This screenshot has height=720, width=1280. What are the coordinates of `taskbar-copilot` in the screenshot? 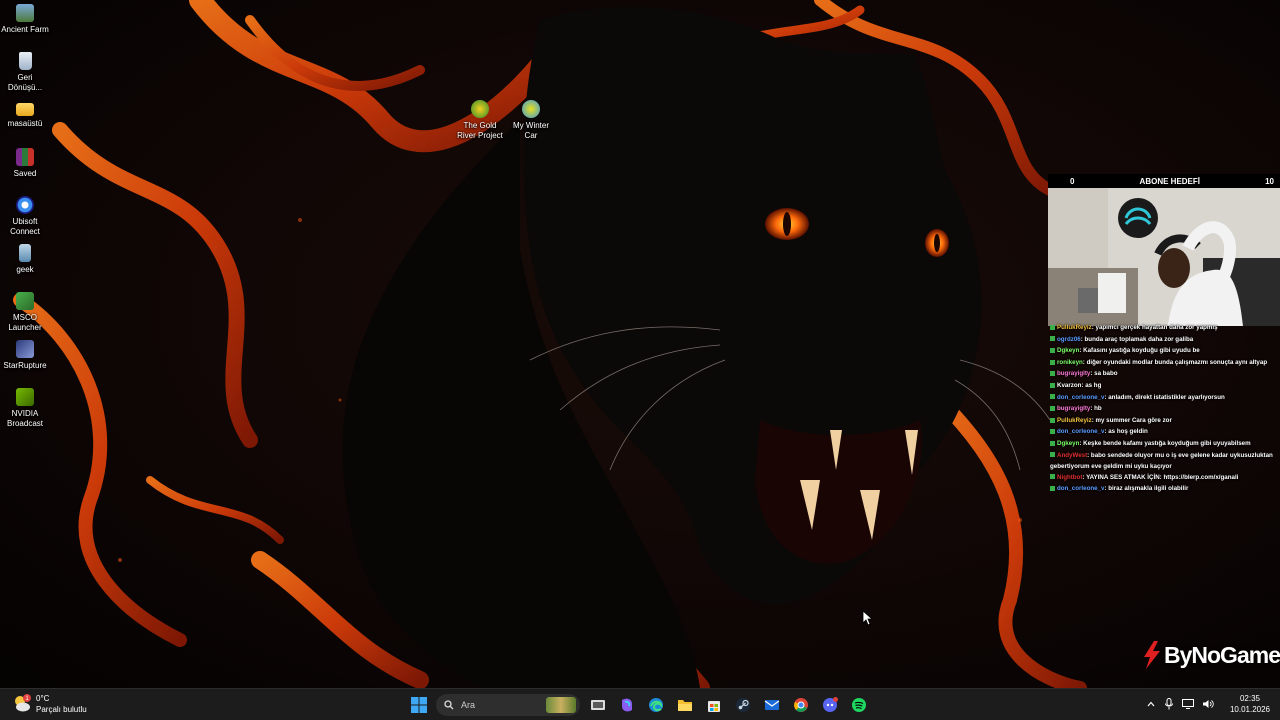 It's located at (627, 705).